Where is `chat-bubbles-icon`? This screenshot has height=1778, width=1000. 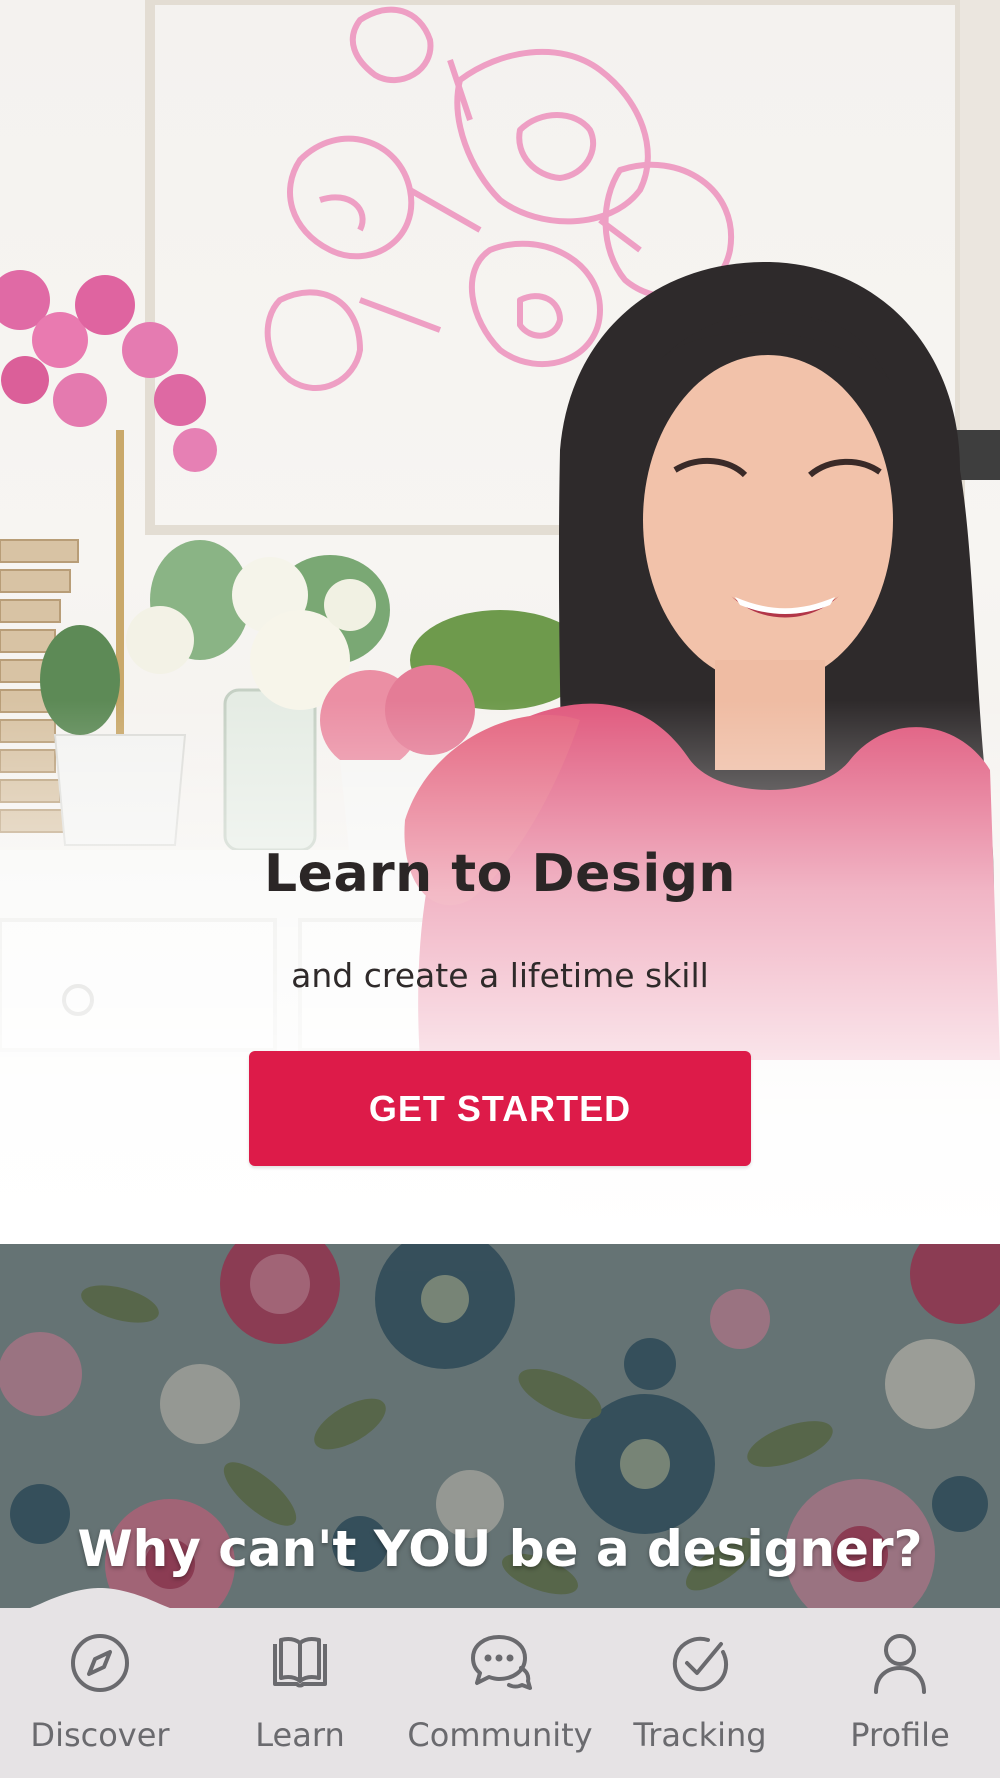 chat-bubbles-icon is located at coordinates (501, 1662).